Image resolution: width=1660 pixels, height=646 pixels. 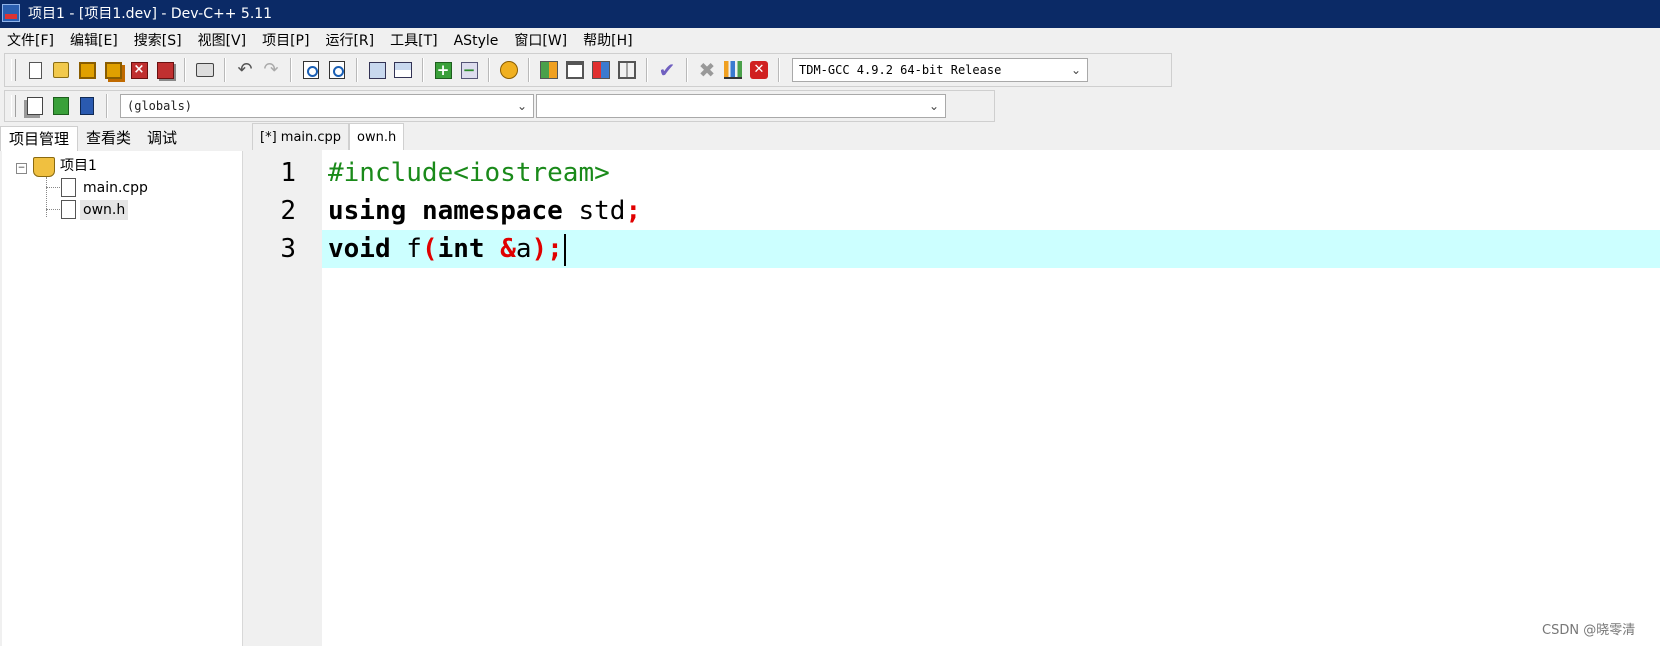 What do you see at coordinates (667, 70) in the screenshot?
I see `syntax-check-button: ✔` at bounding box center [667, 70].